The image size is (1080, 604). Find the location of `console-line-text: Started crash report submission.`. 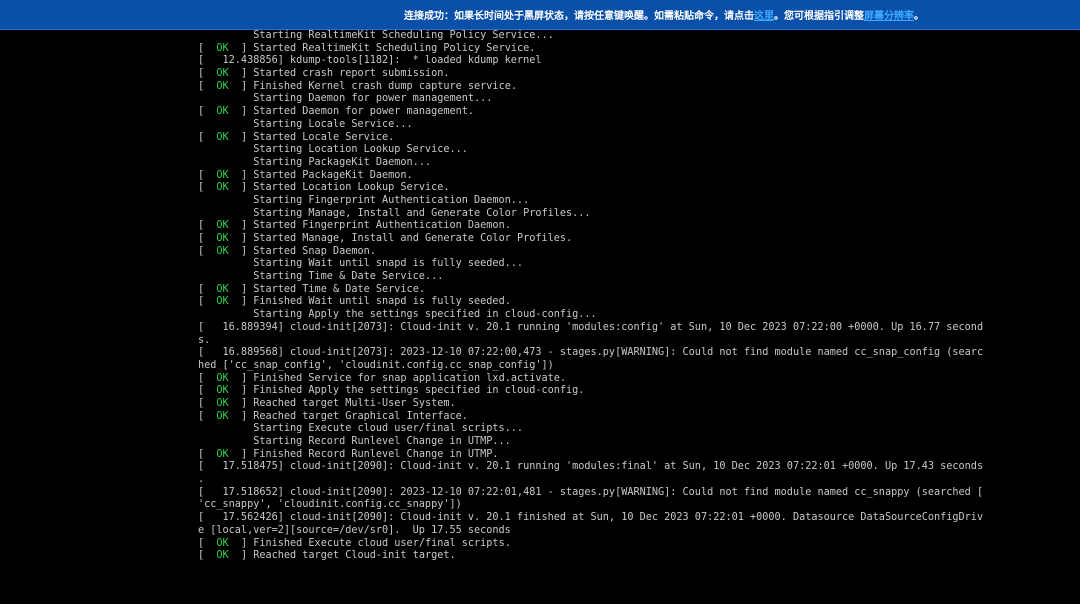

console-line-text: Started crash report submission. is located at coordinates (348, 74).